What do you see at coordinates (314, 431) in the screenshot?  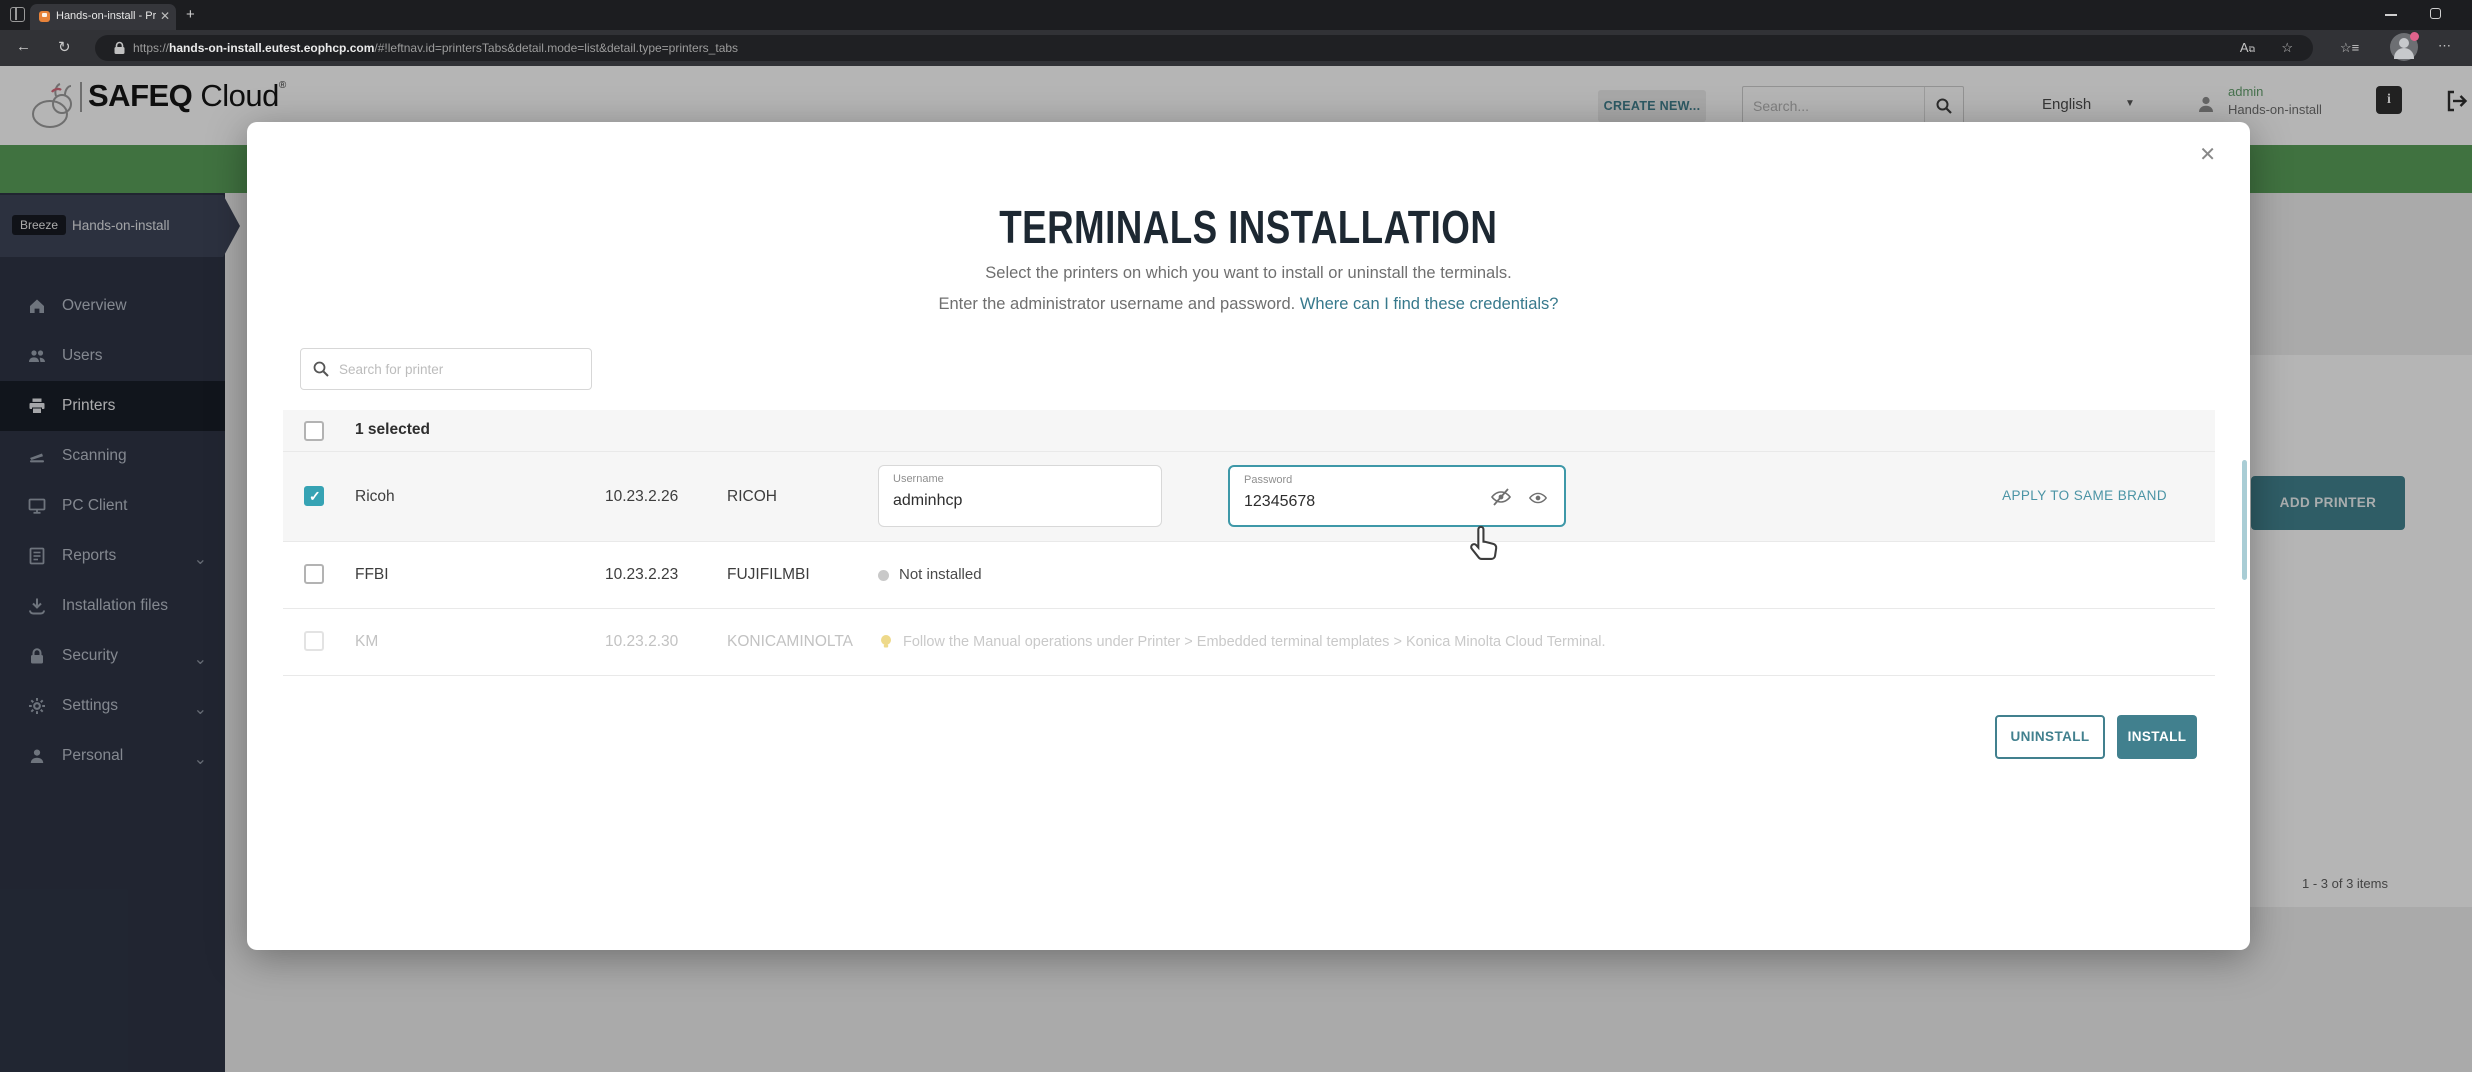 I see `select-all-checkbox` at bounding box center [314, 431].